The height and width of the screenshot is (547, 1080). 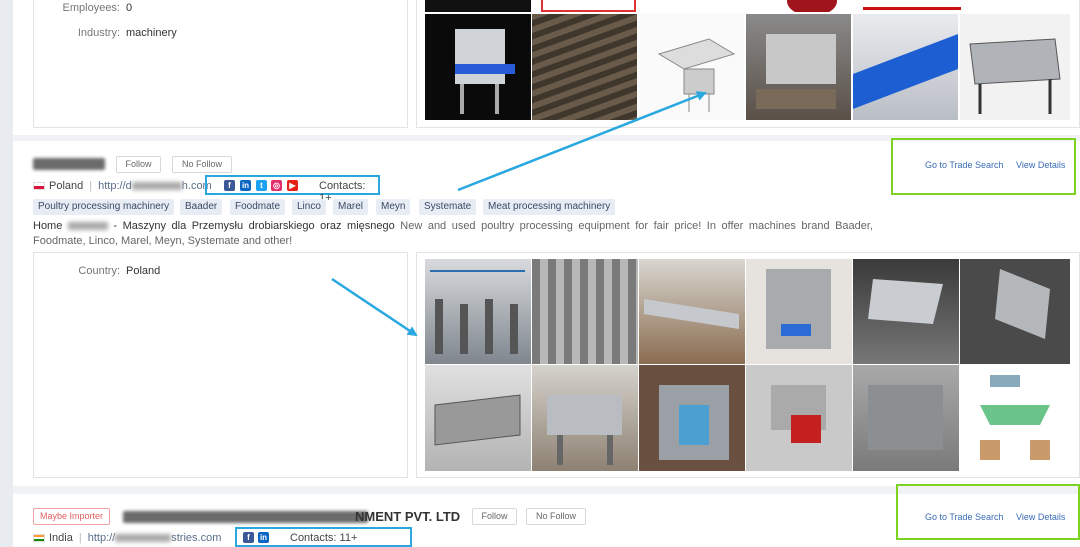 What do you see at coordinates (155, 186) in the screenshot?
I see `company-2-website-link: http://d h.com` at bounding box center [155, 186].